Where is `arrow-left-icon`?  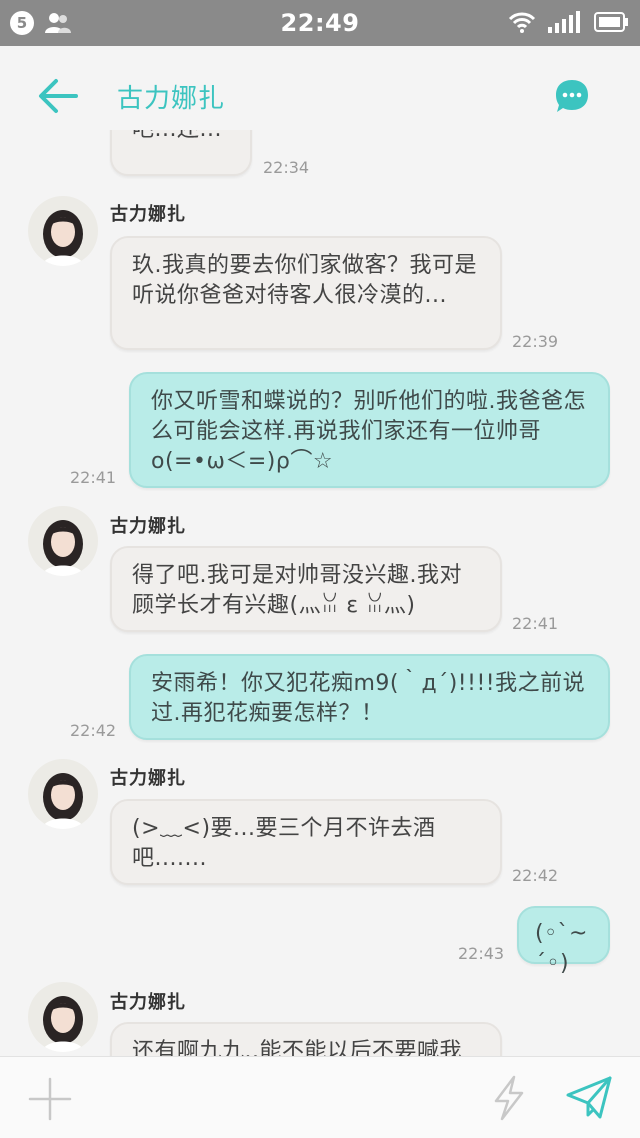
arrow-left-icon is located at coordinates (58, 96).